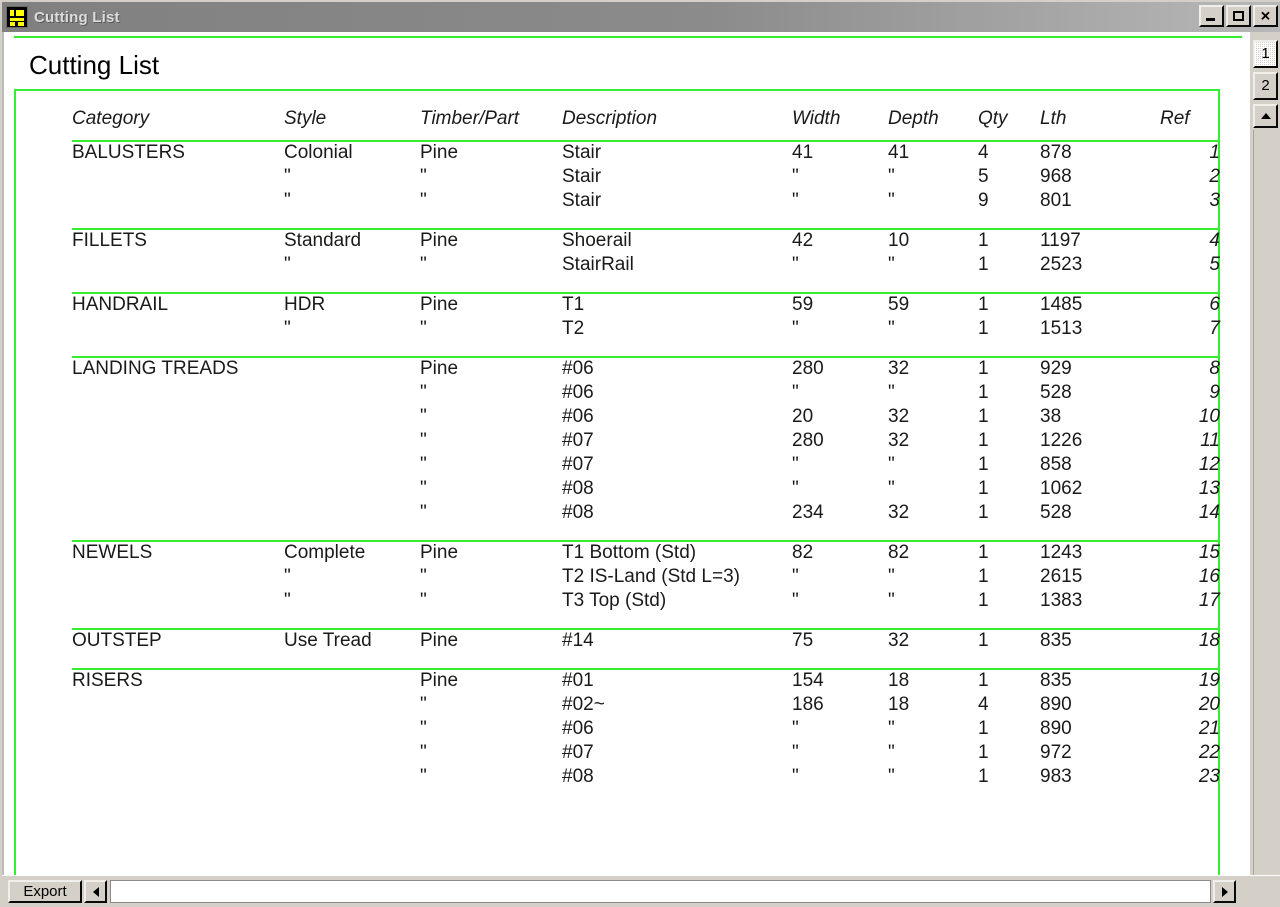 The image size is (1280, 907). I want to click on cell-ref: 4, so click(1190, 241).